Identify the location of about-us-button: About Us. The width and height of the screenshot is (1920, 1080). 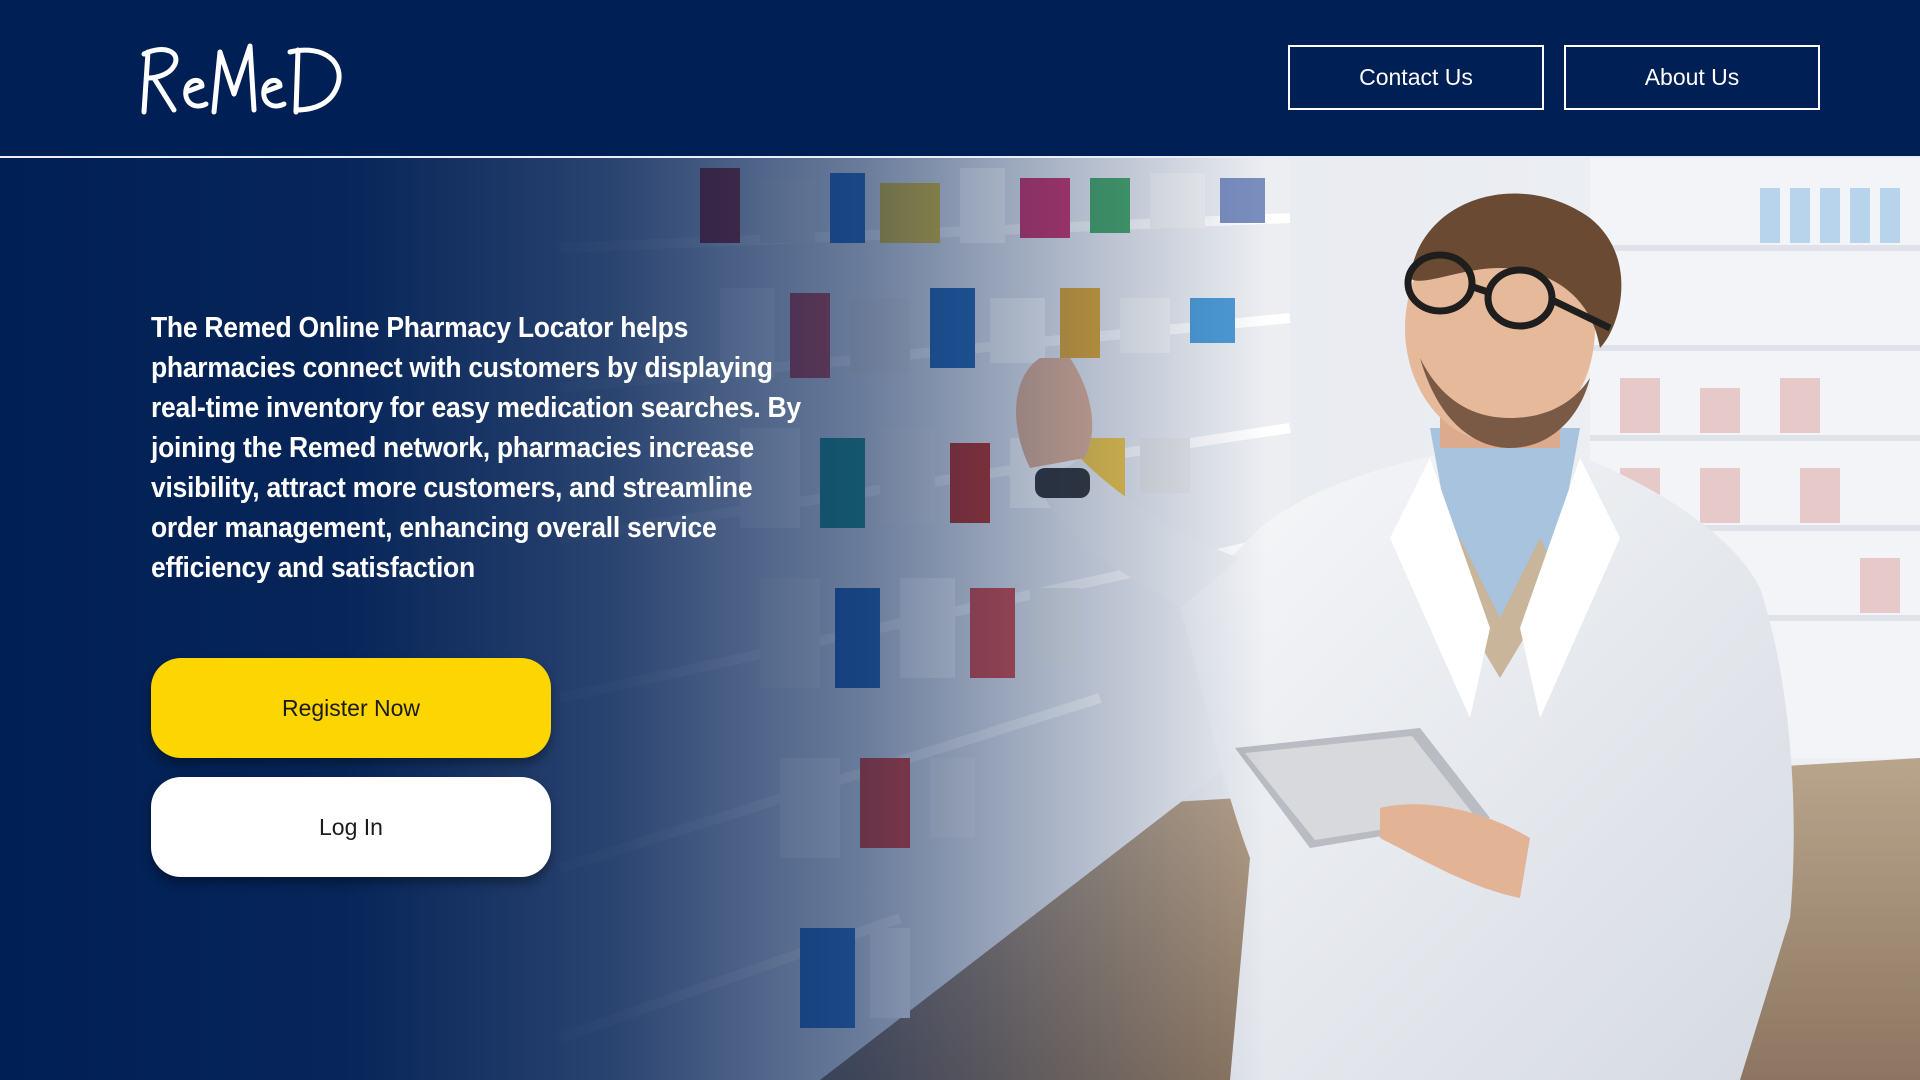
(1692, 77).